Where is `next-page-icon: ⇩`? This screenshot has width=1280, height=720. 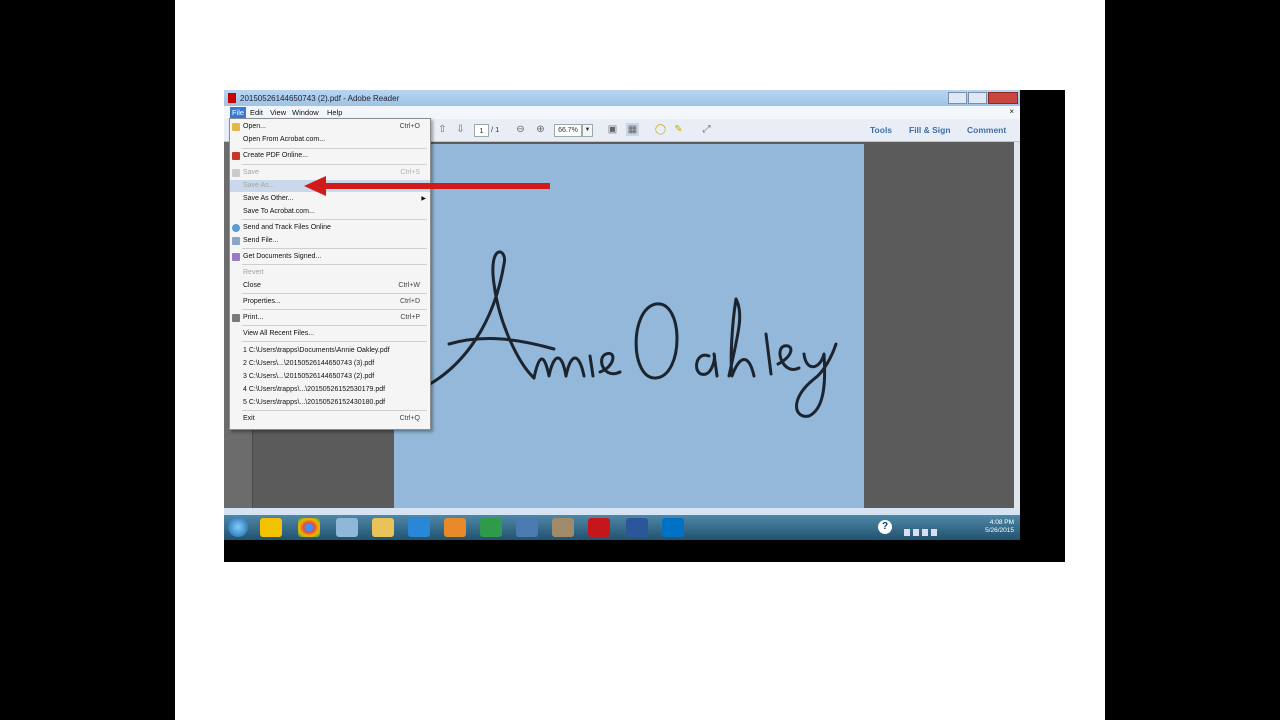
next-page-icon: ⇩ is located at coordinates (460, 129).